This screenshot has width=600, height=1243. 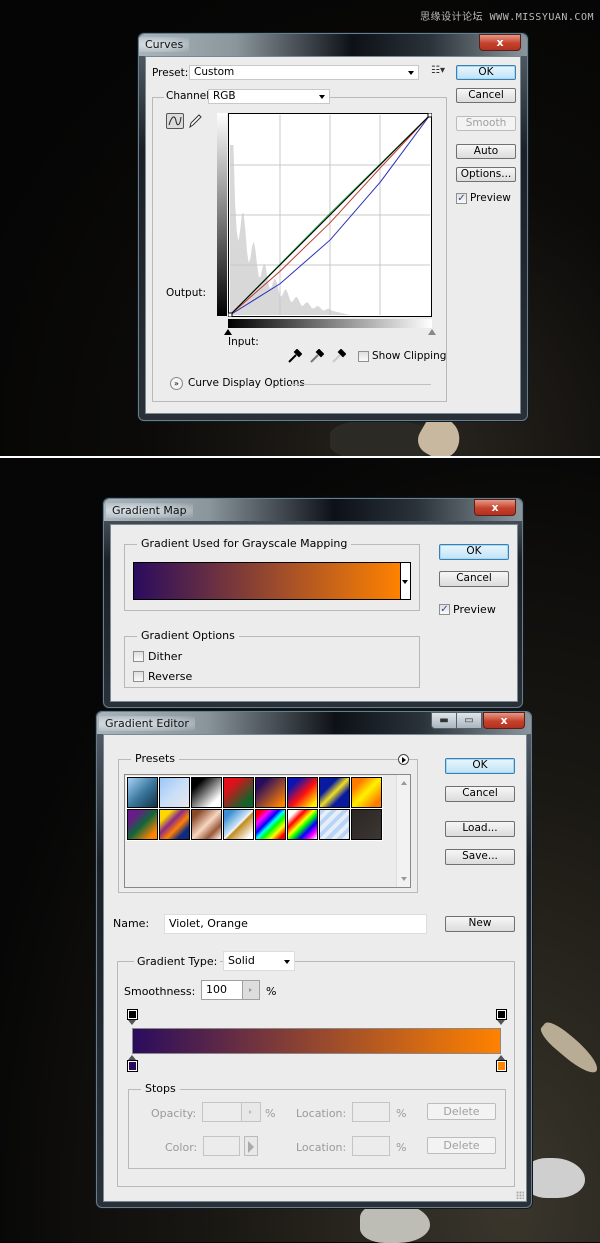 I want to click on preset-options-icon: ☷▾, so click(x=438, y=70).